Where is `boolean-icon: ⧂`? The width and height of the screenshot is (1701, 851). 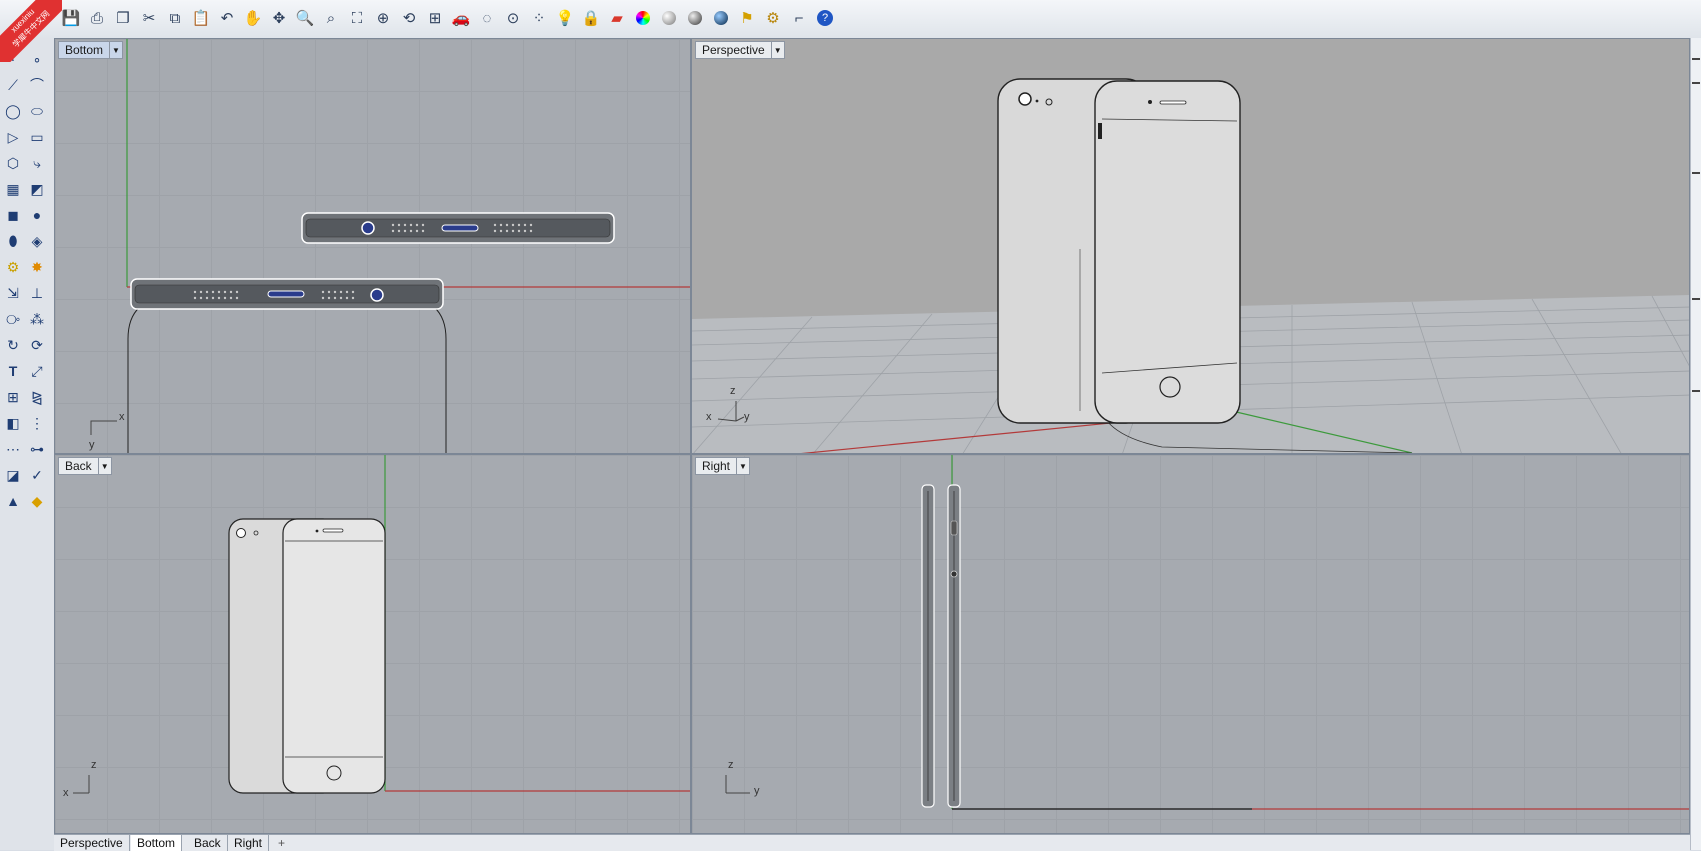
boolean-icon: ⧂ is located at coordinates (13, 319).